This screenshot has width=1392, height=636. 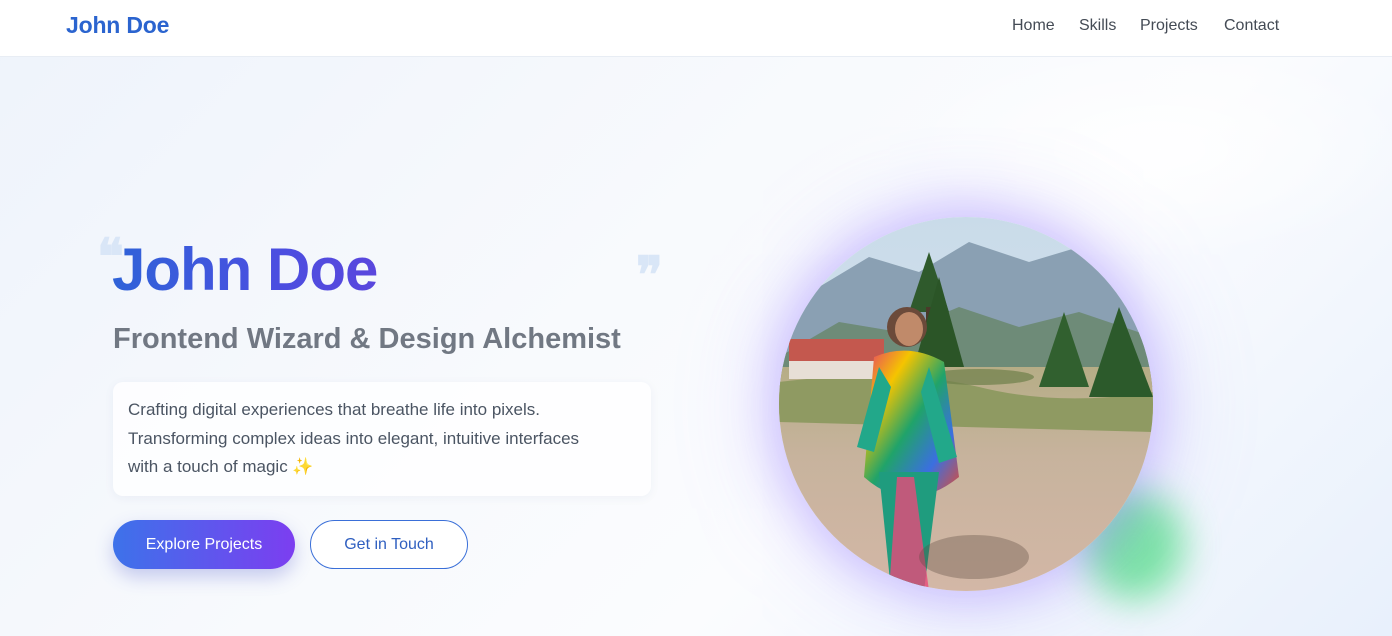 What do you see at coordinates (1033, 26) in the screenshot?
I see `nav-link-home: Home` at bounding box center [1033, 26].